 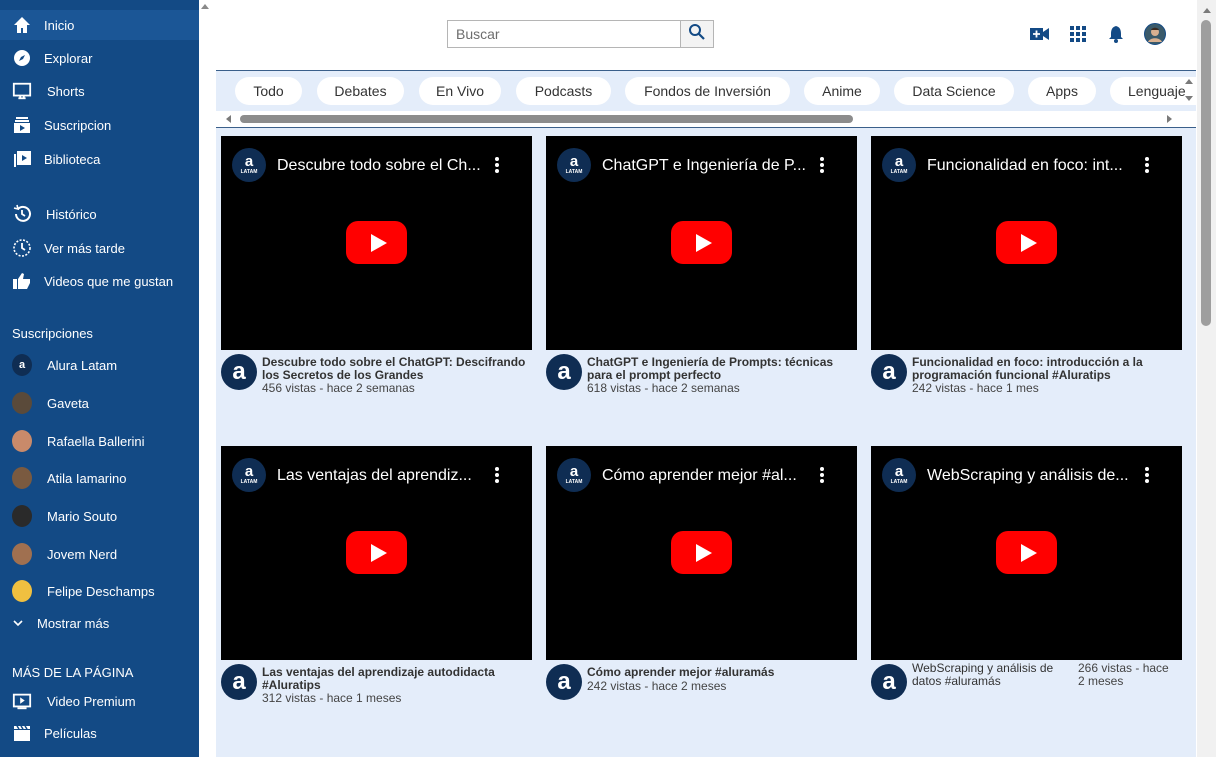 What do you see at coordinates (99, 478) in the screenshot?
I see `sidebar-sub-atila-iamarino: Atila Iamarino` at bounding box center [99, 478].